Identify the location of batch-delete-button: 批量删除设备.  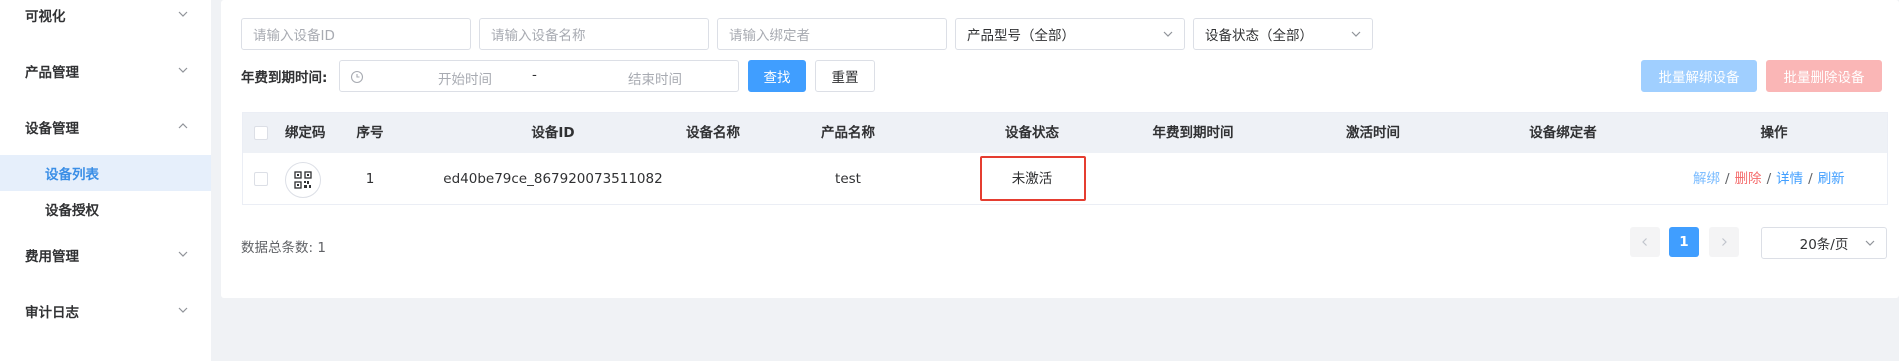
(1824, 76).